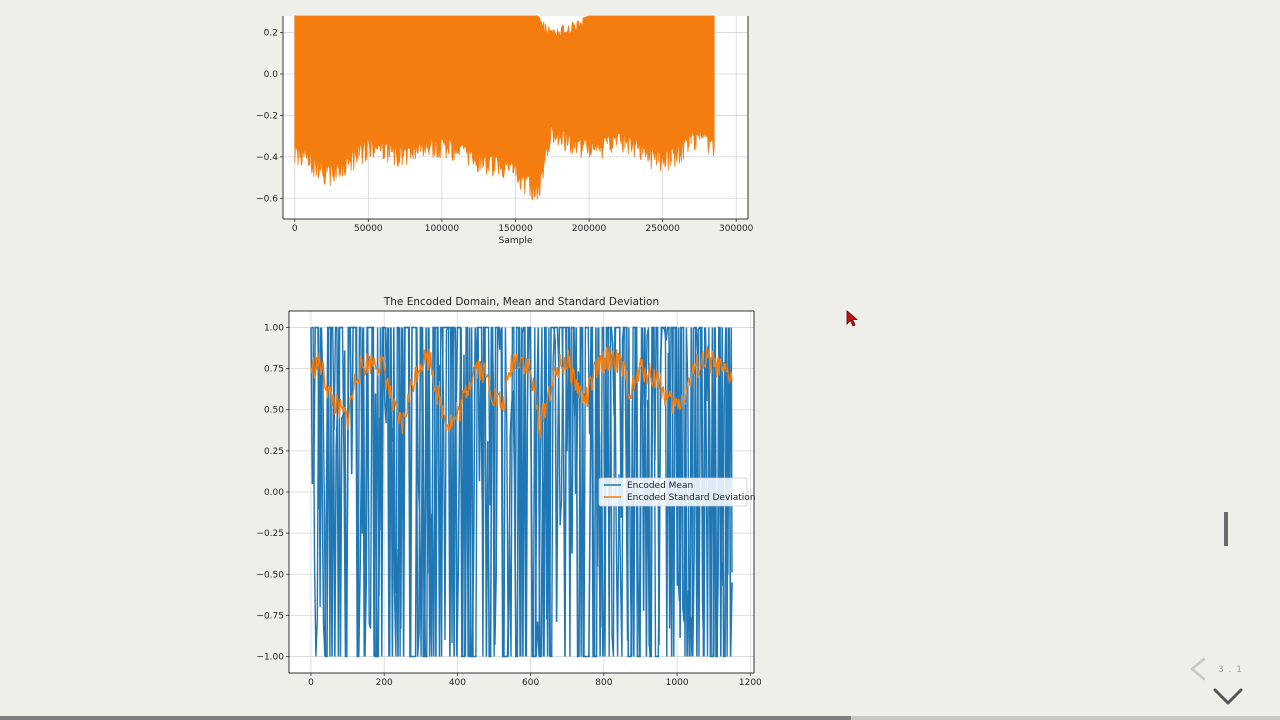 The width and height of the screenshot is (1280, 720). I want to click on chart2-legend: Encoded Mean Encoded Standard Deviation, so click(677, 492).